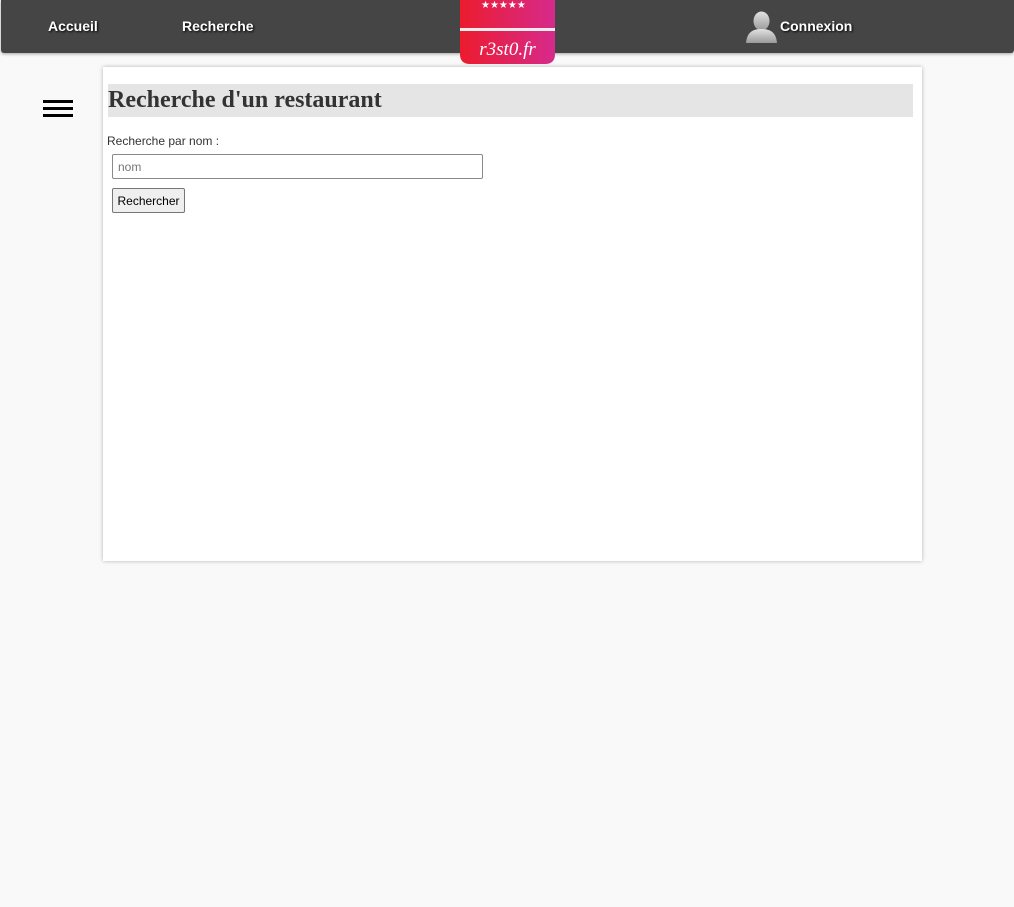 The width and height of the screenshot is (1014, 907). I want to click on logo-text: r3st0.fr, so click(507, 49).